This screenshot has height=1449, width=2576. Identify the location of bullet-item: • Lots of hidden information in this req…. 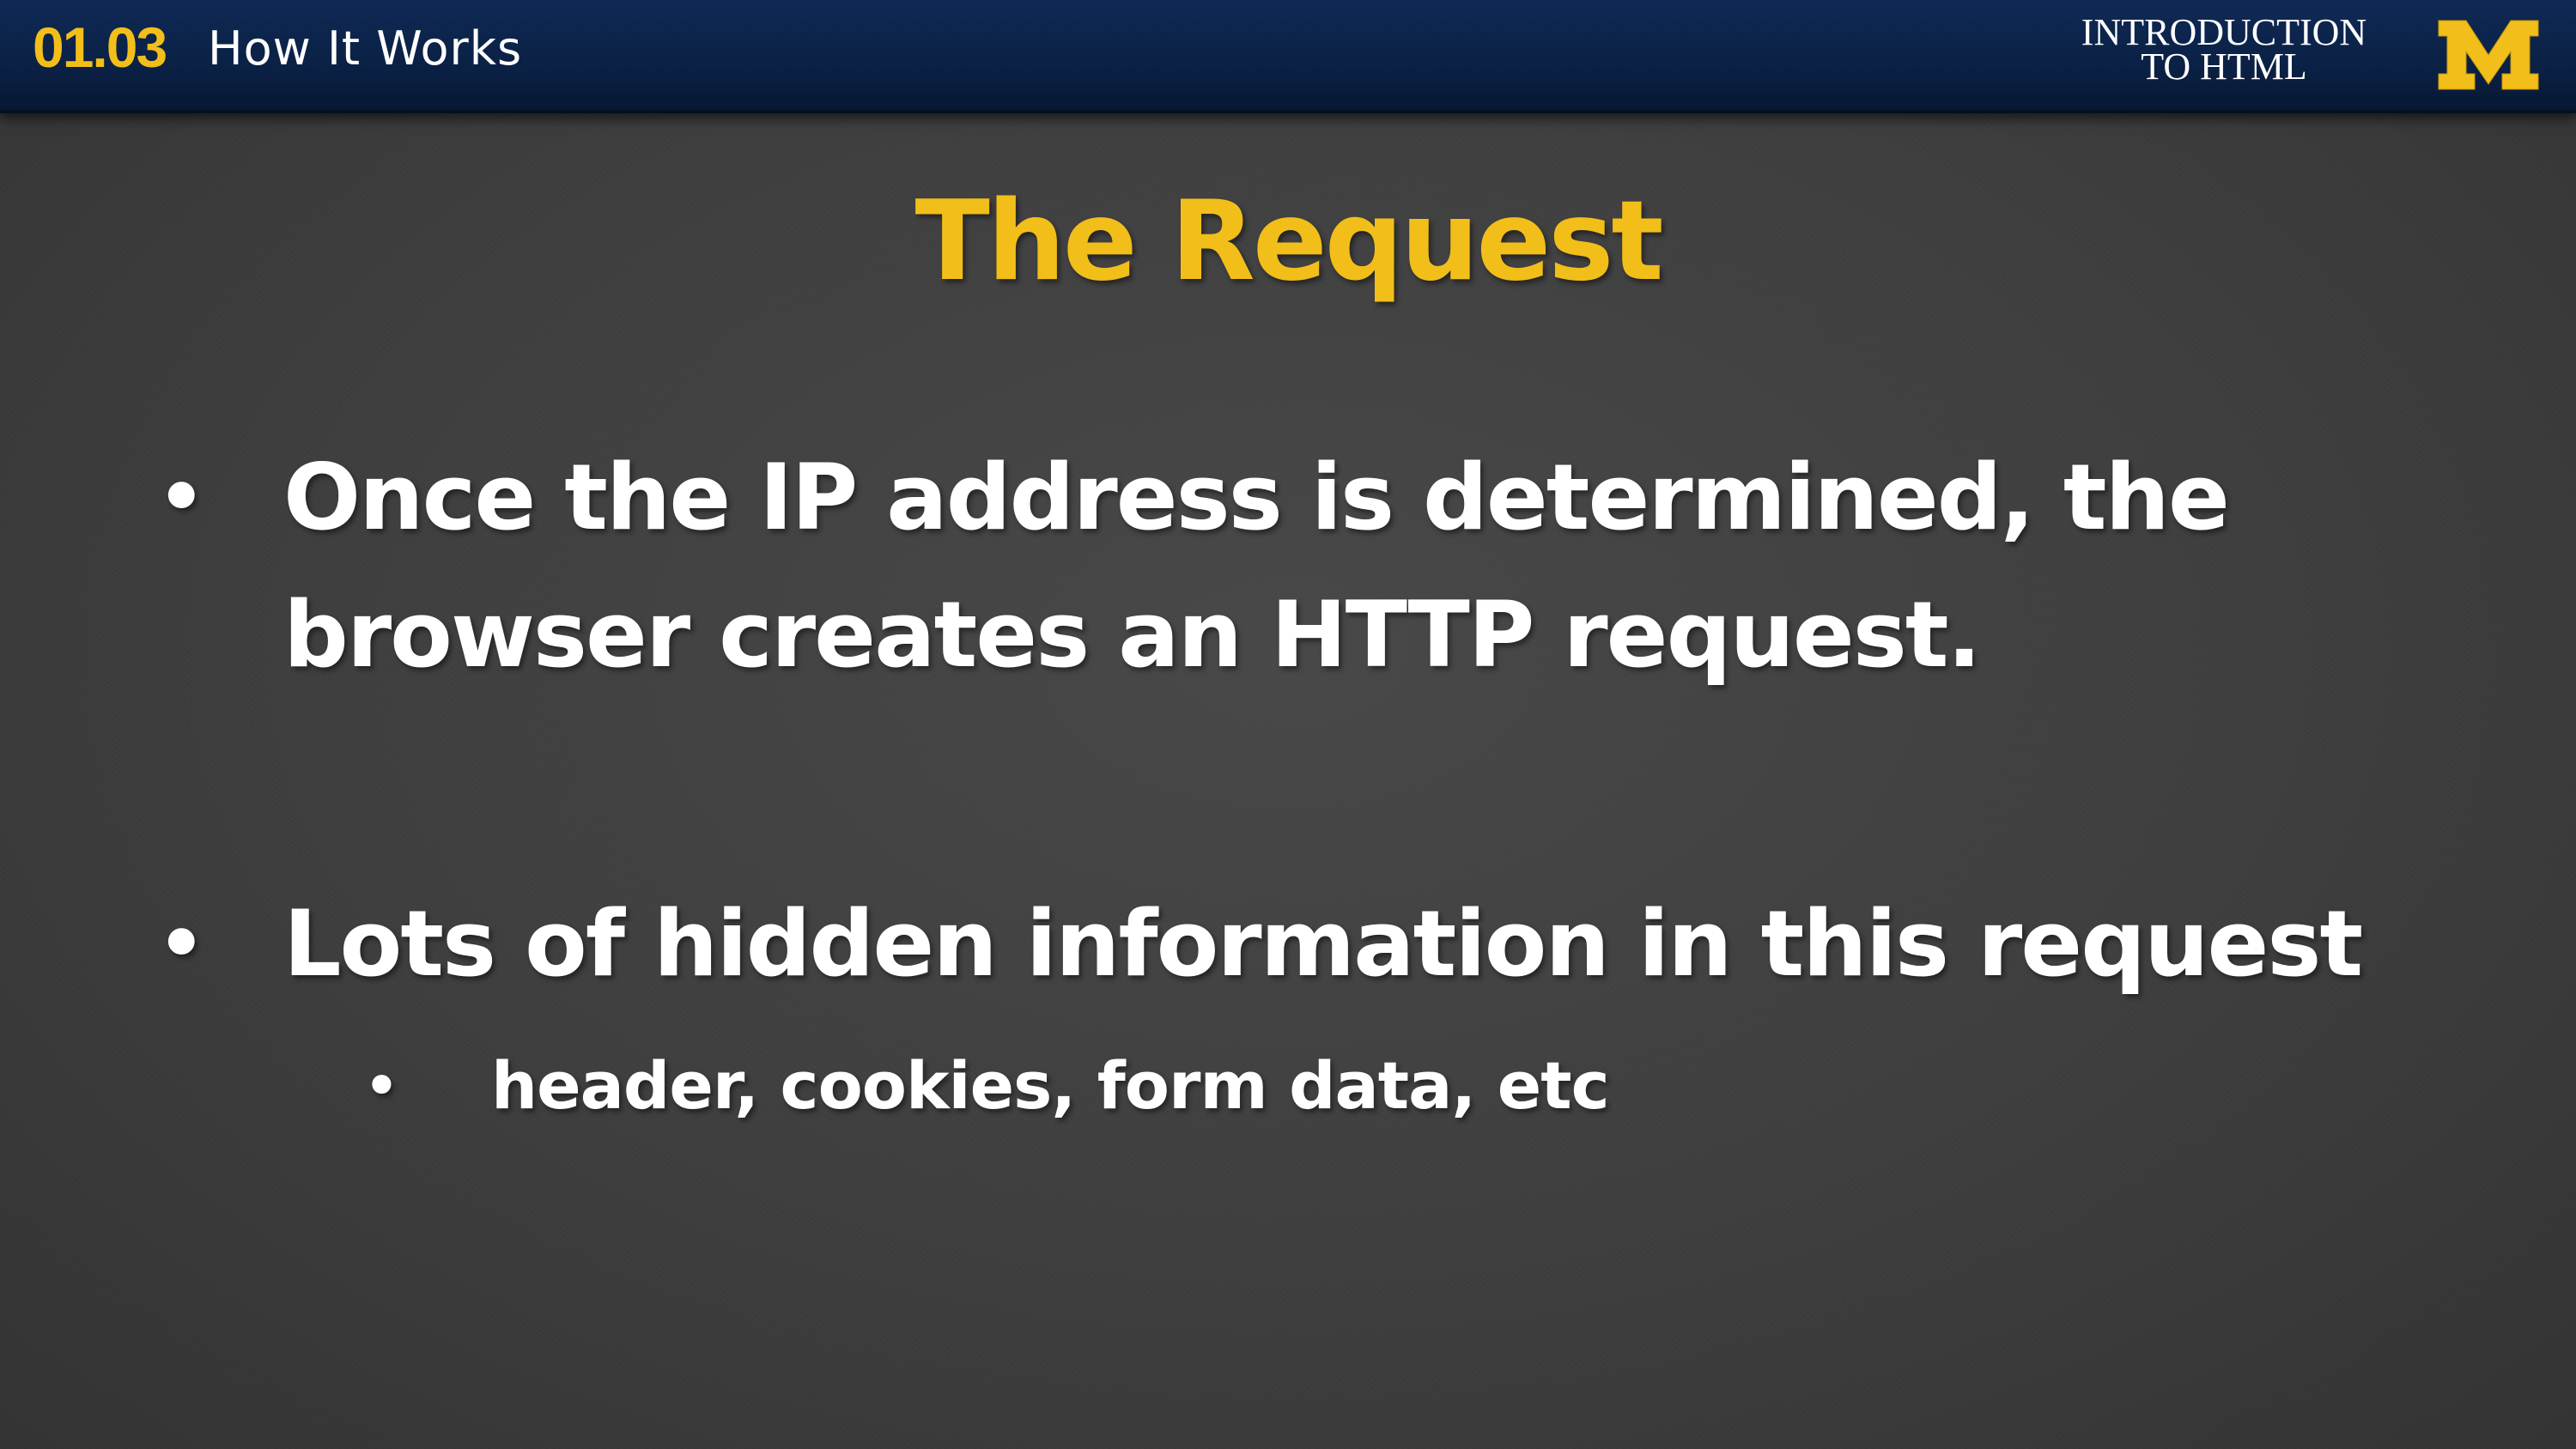
(1314, 945).